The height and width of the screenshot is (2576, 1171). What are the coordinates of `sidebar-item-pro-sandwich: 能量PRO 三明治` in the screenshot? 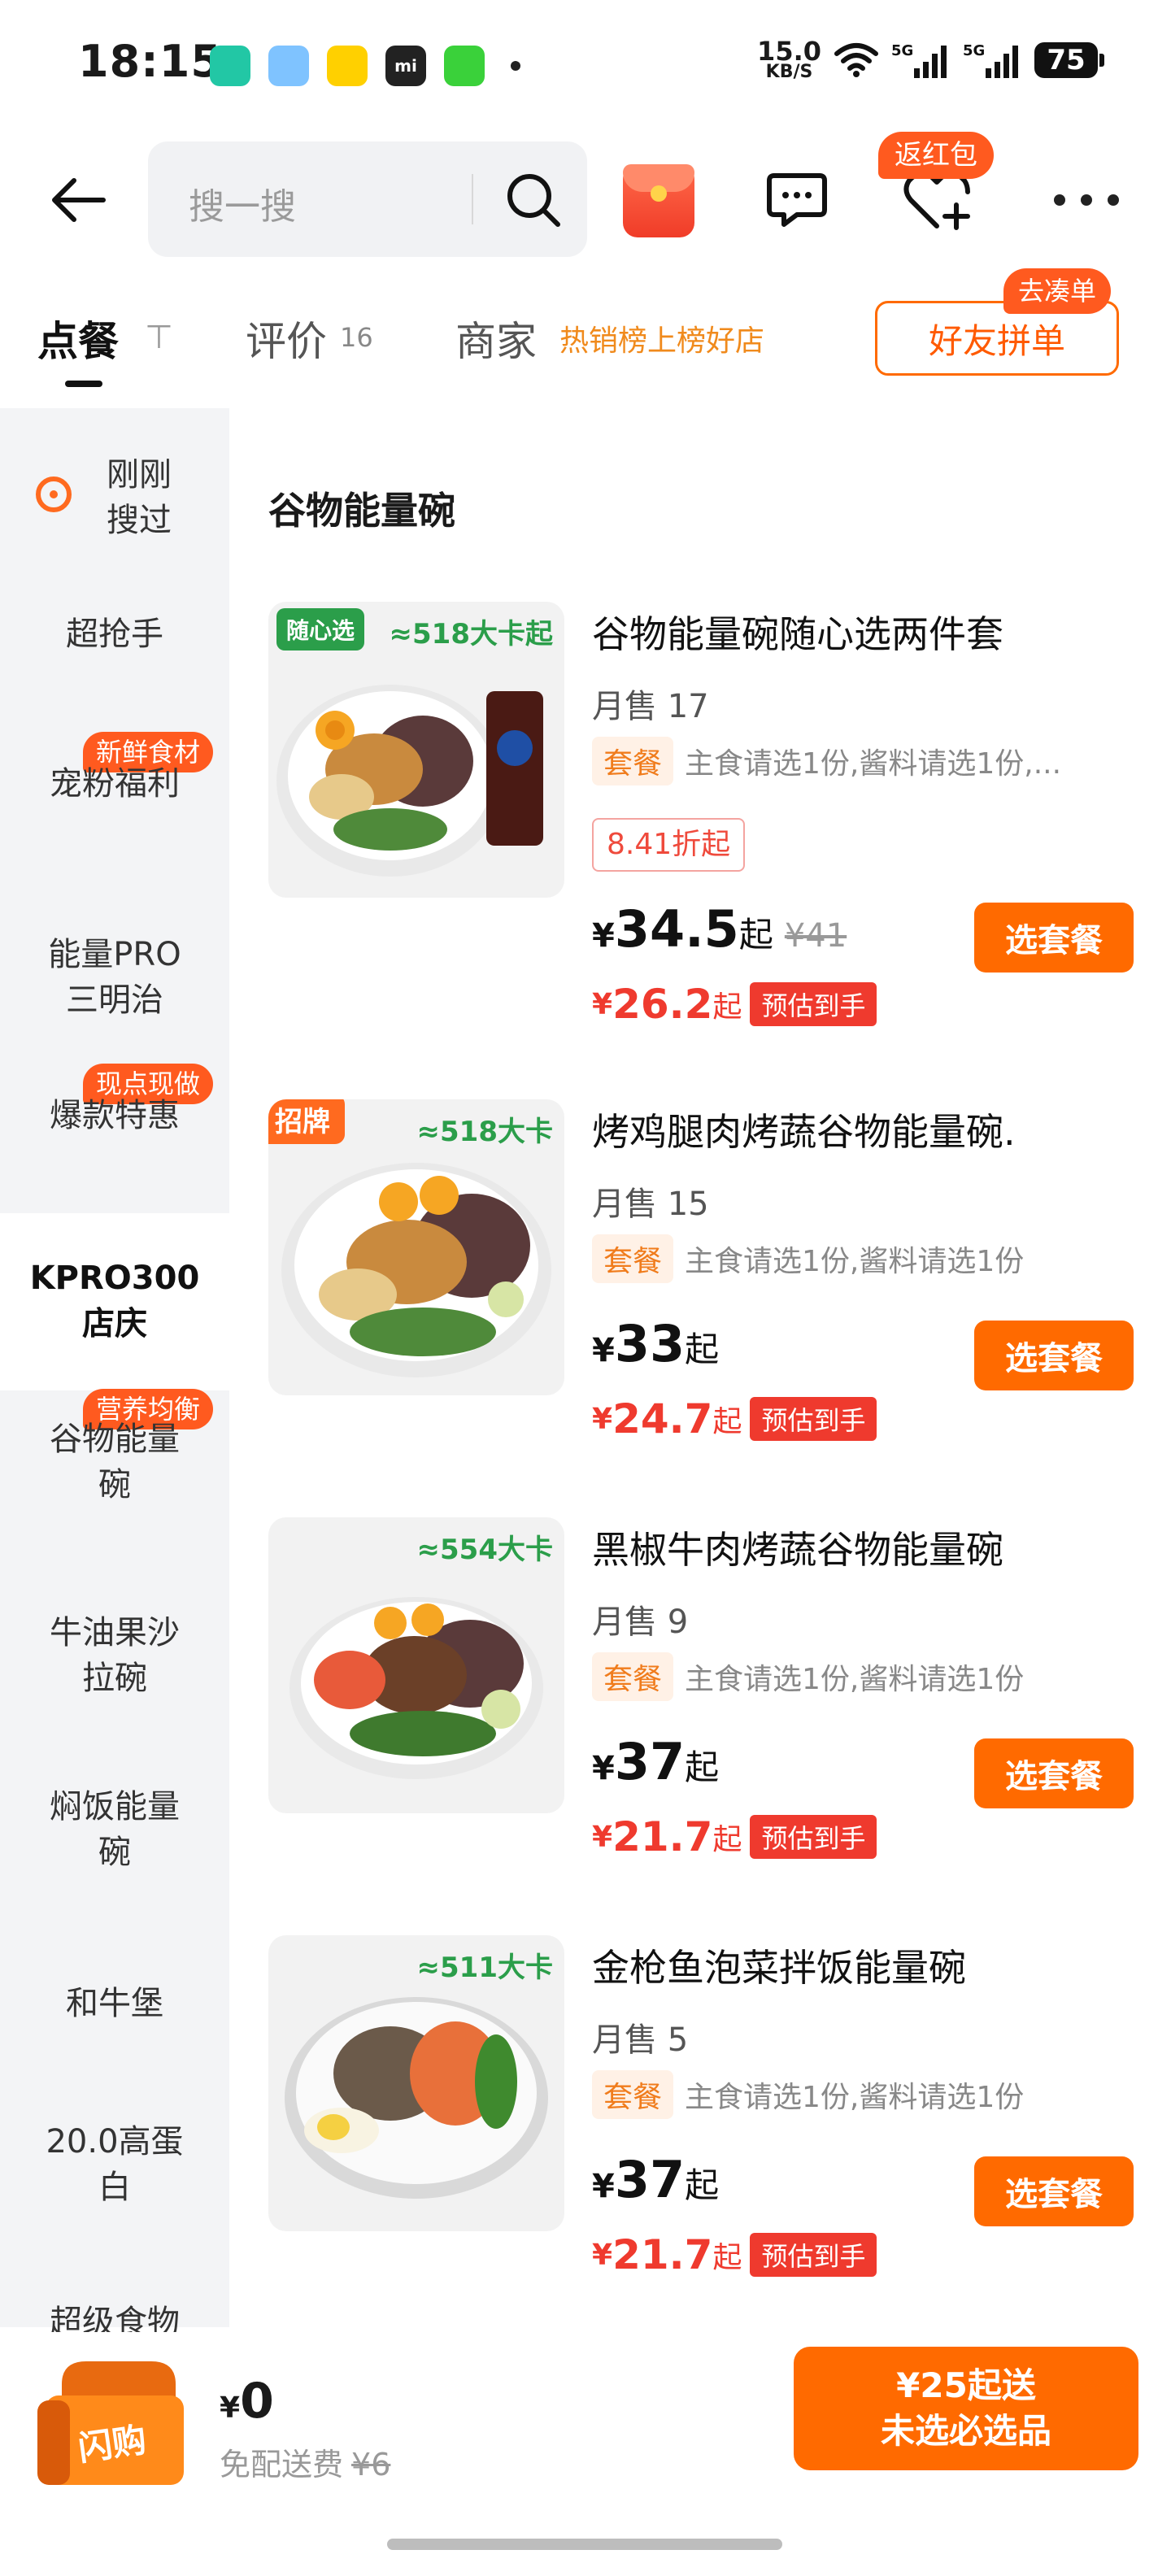 It's located at (115, 978).